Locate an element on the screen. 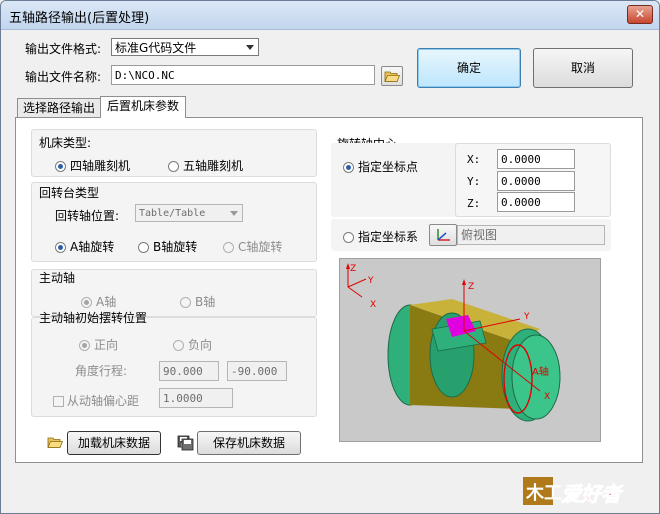 The height and width of the screenshot is (514, 660). browse-folder-button is located at coordinates (392, 76).